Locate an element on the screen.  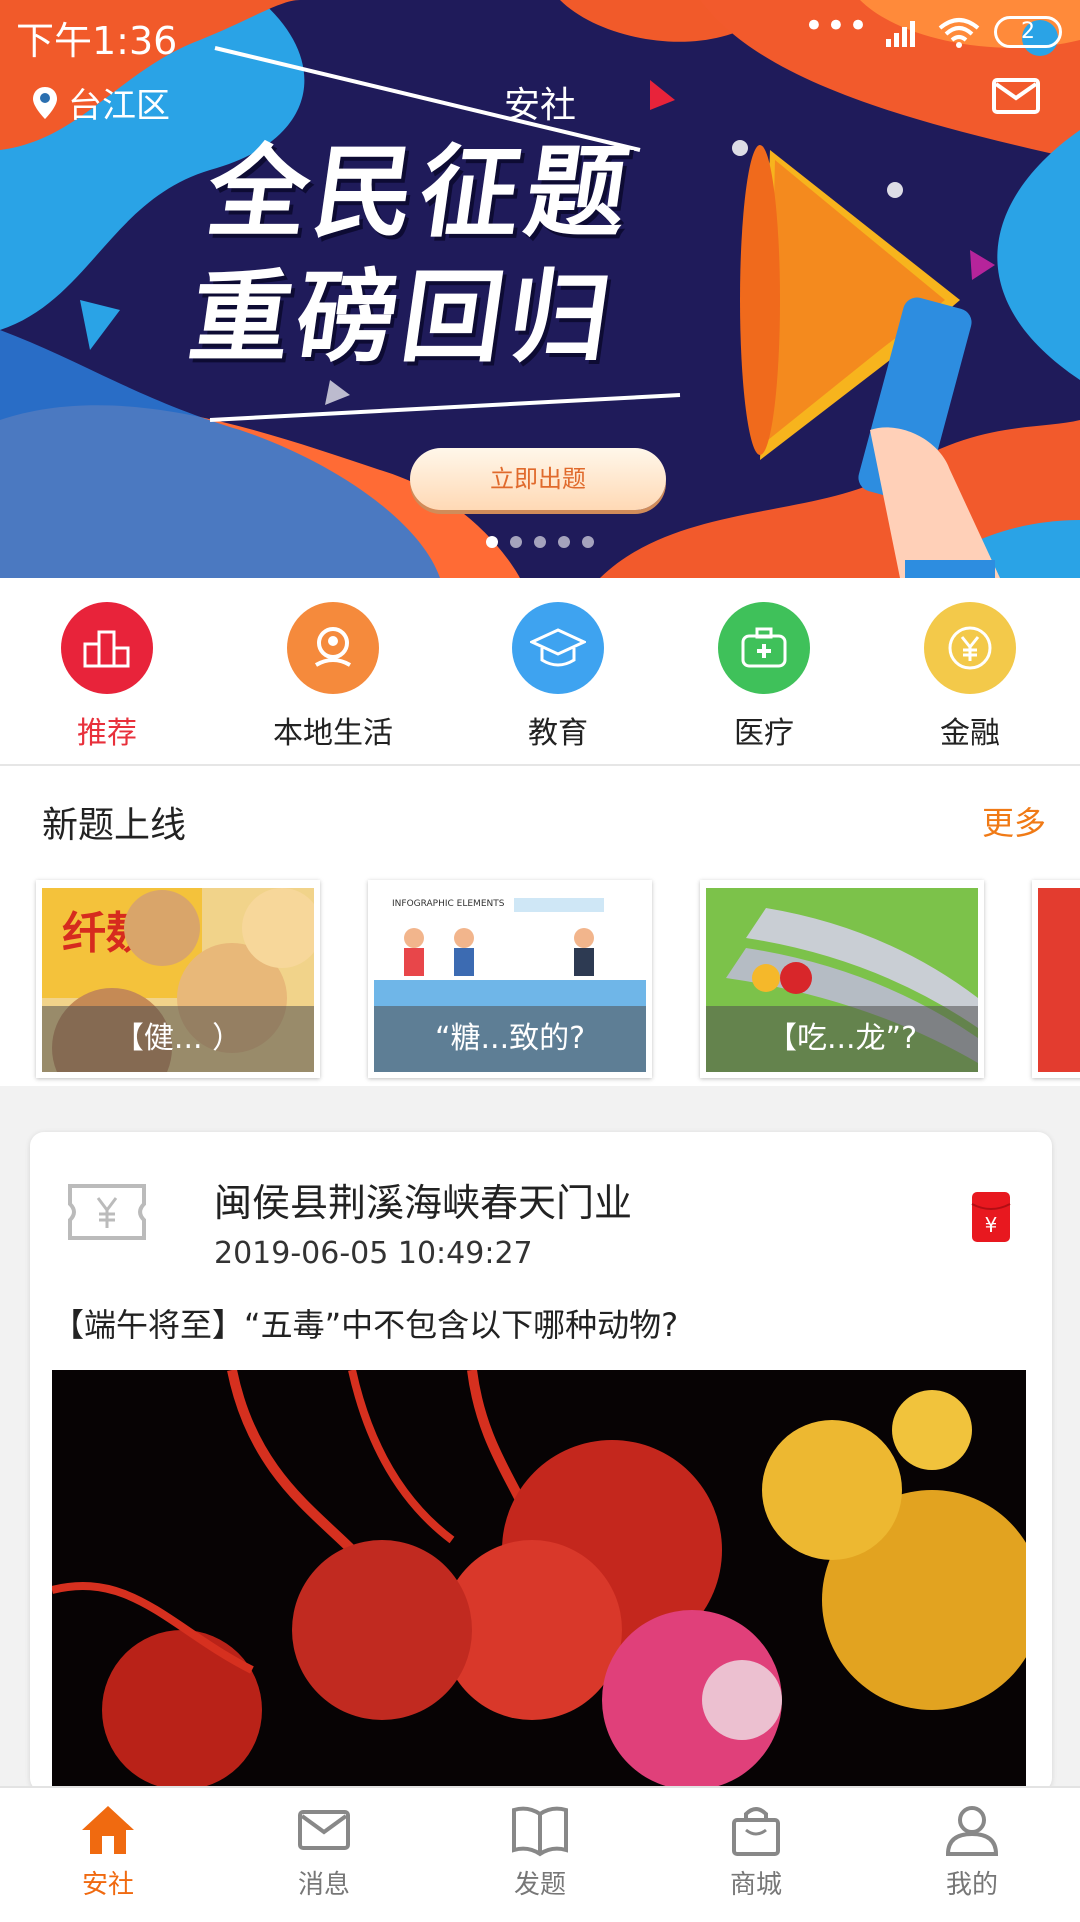
question-card-partial is located at coordinates (1056, 979).